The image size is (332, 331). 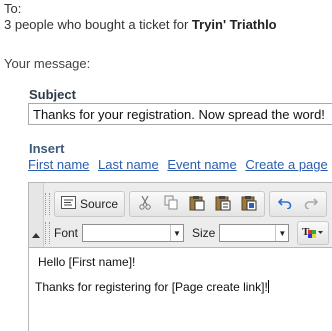 What do you see at coordinates (47, 63) in the screenshot?
I see `your-message-label: Your message:` at bounding box center [47, 63].